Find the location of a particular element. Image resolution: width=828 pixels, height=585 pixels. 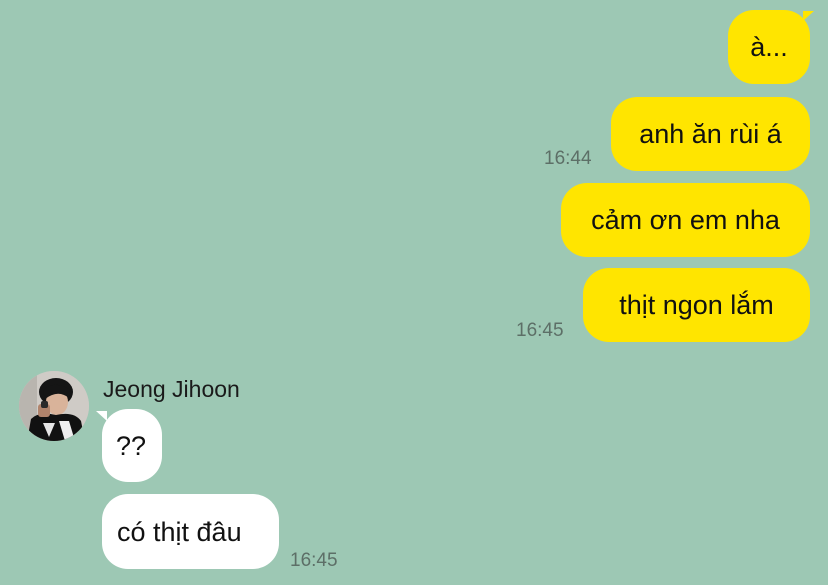

message-text: ?? is located at coordinates (131, 446).